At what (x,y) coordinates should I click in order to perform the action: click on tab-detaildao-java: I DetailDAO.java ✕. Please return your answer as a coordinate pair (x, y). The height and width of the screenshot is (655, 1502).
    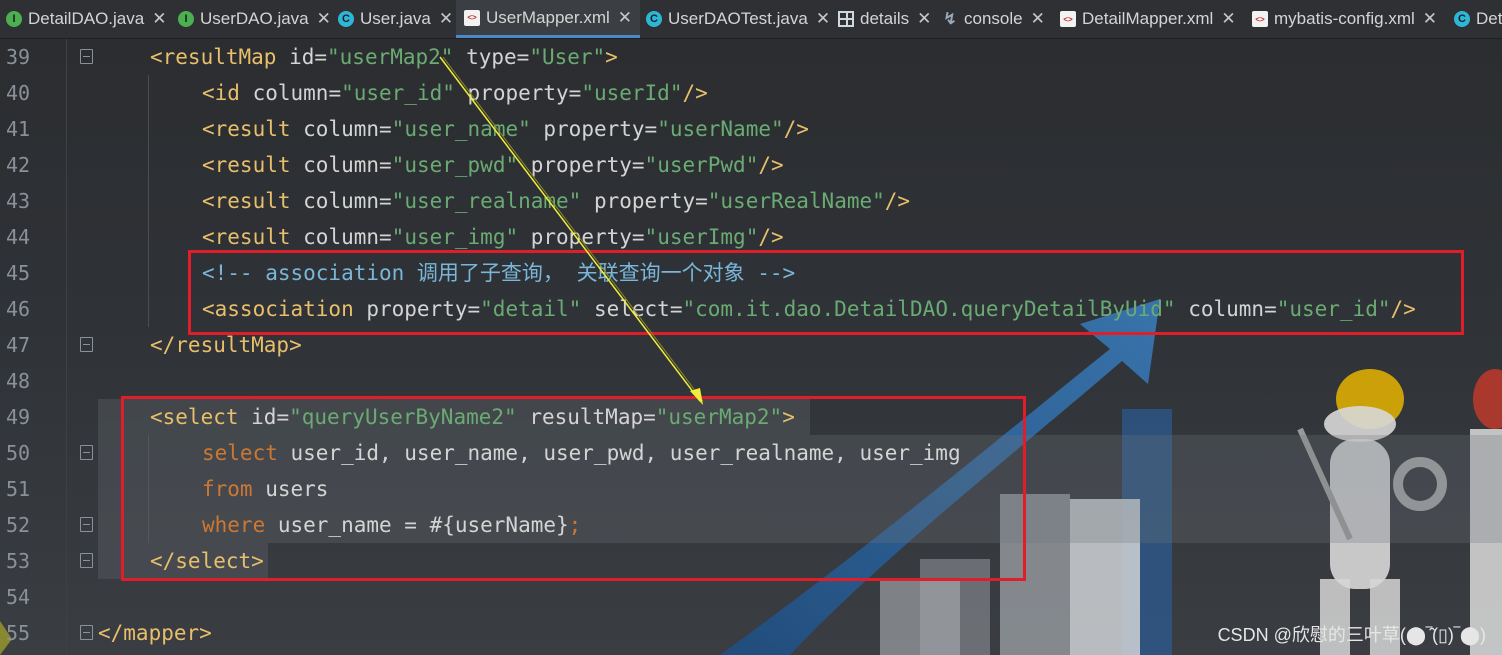
    Looking at the image, I should click on (86, 19).